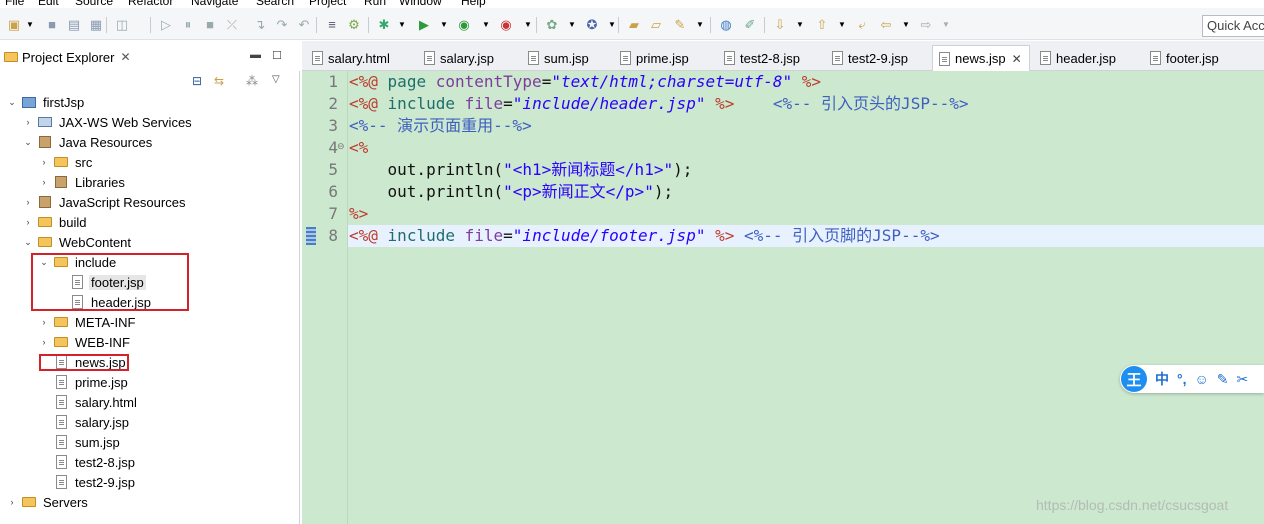 This screenshot has height=524, width=1264. I want to click on menu-run: Run, so click(375, 4).